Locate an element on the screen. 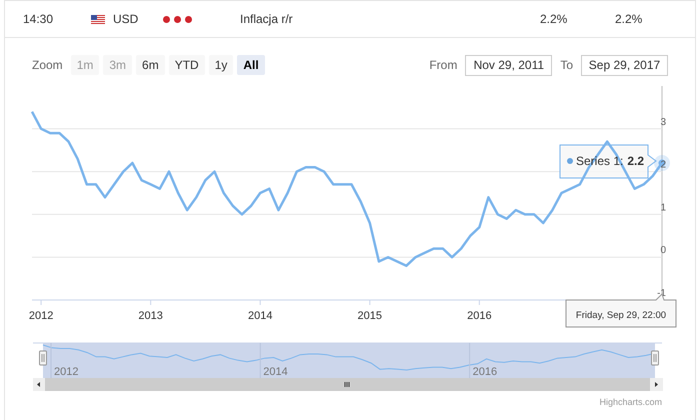 The height and width of the screenshot is (420, 700). axis-label: 2013 is located at coordinates (150, 316).